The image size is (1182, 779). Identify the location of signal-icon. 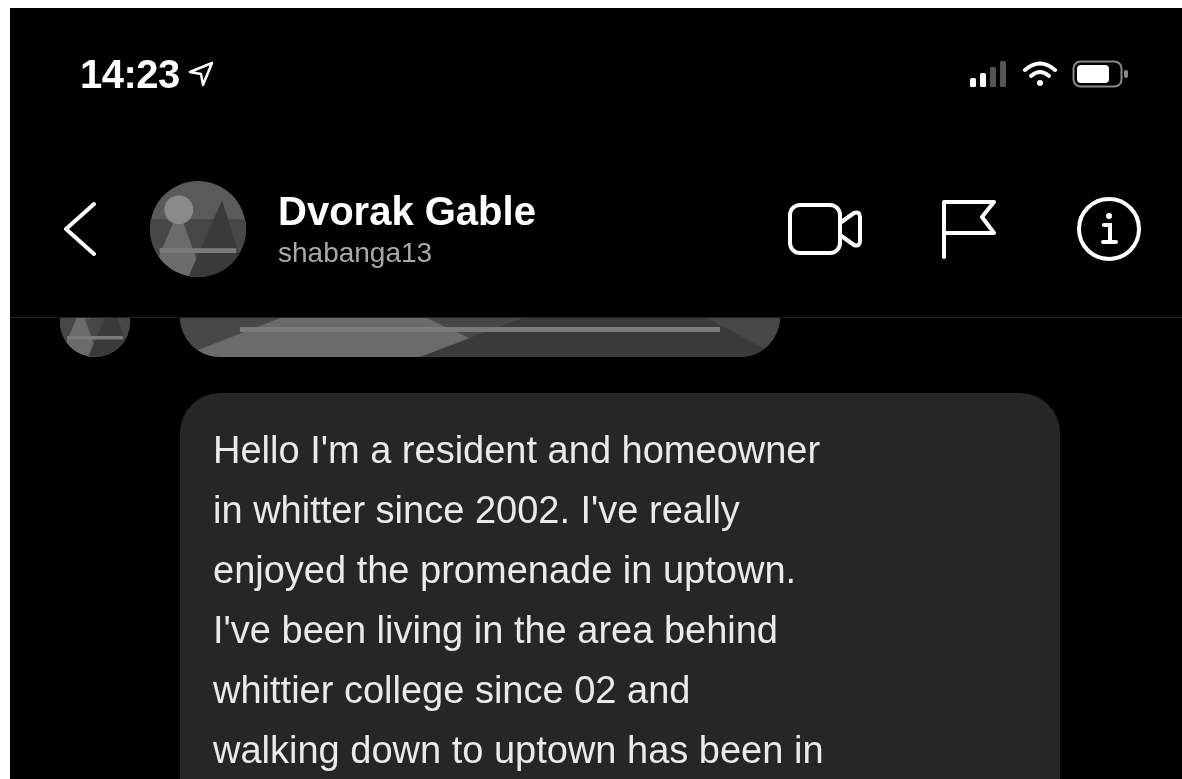
(989, 74).